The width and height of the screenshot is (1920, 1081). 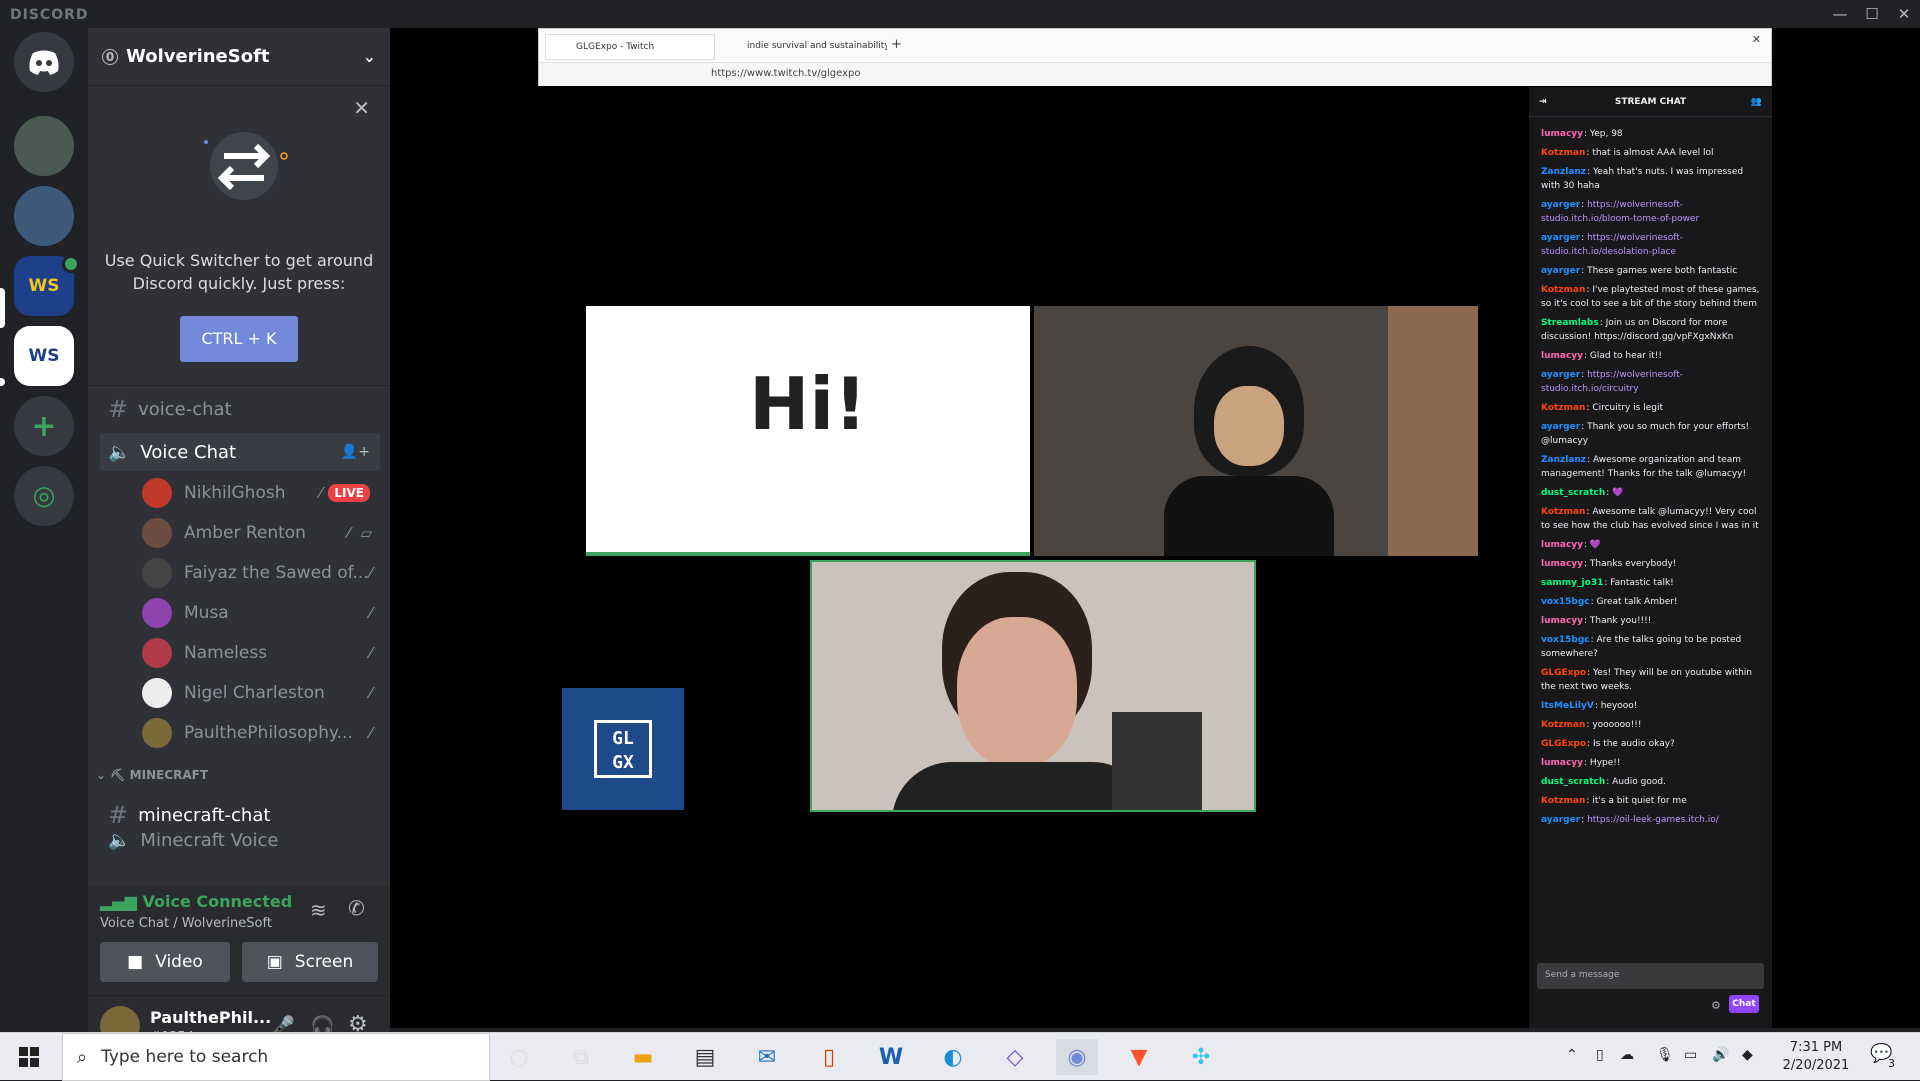 I want to click on server-header: 0 WolverineSoft ⌄, so click(x=239, y=57).